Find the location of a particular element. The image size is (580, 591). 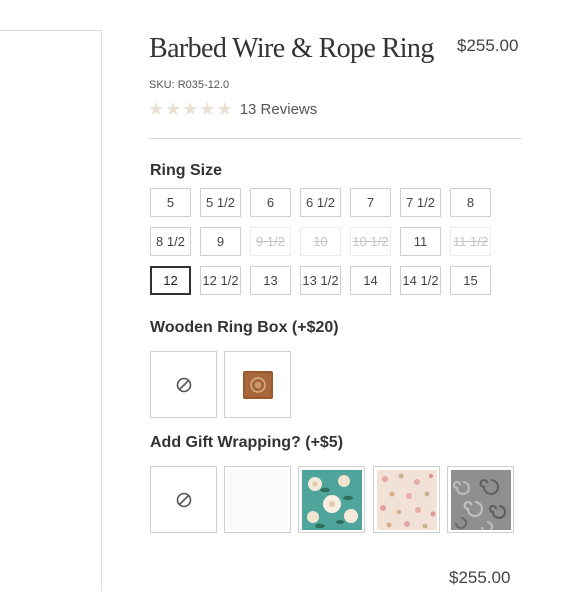

gift-wrap-option-white is located at coordinates (257, 499).